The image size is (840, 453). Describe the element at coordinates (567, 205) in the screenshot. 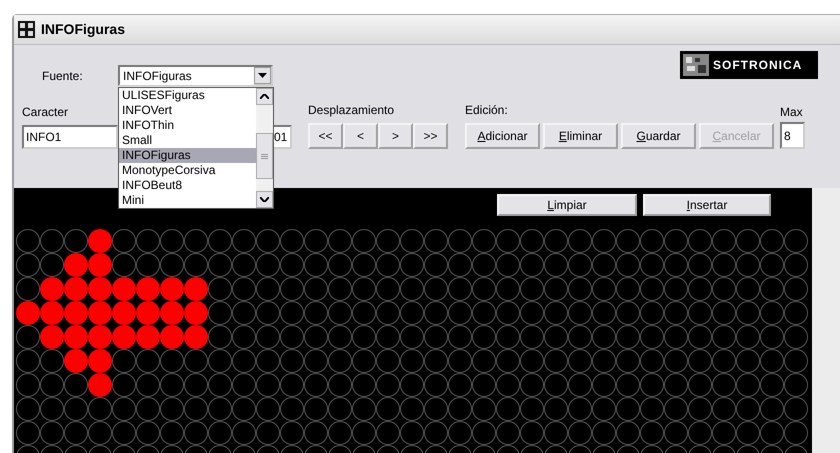

I see `clear-button: Limpiar` at that location.